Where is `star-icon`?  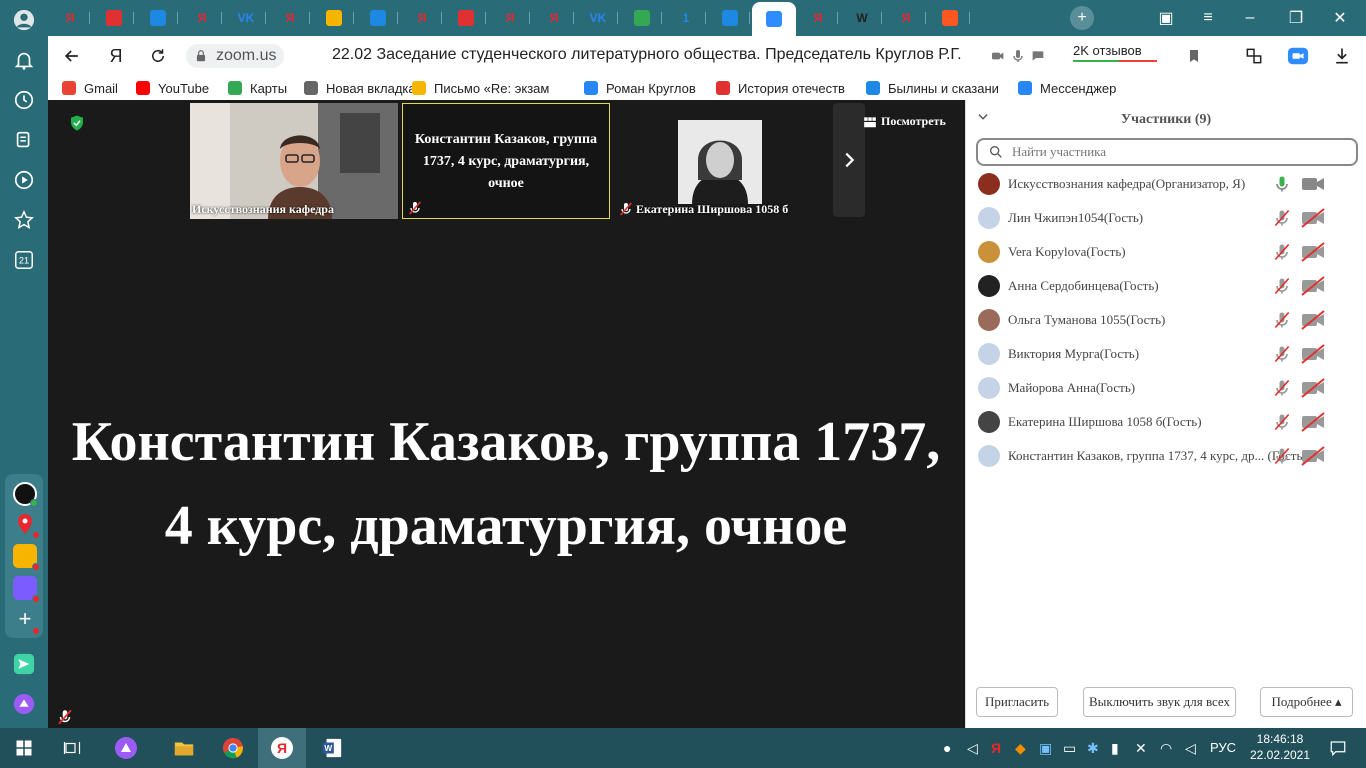
star-icon is located at coordinates (24, 220).